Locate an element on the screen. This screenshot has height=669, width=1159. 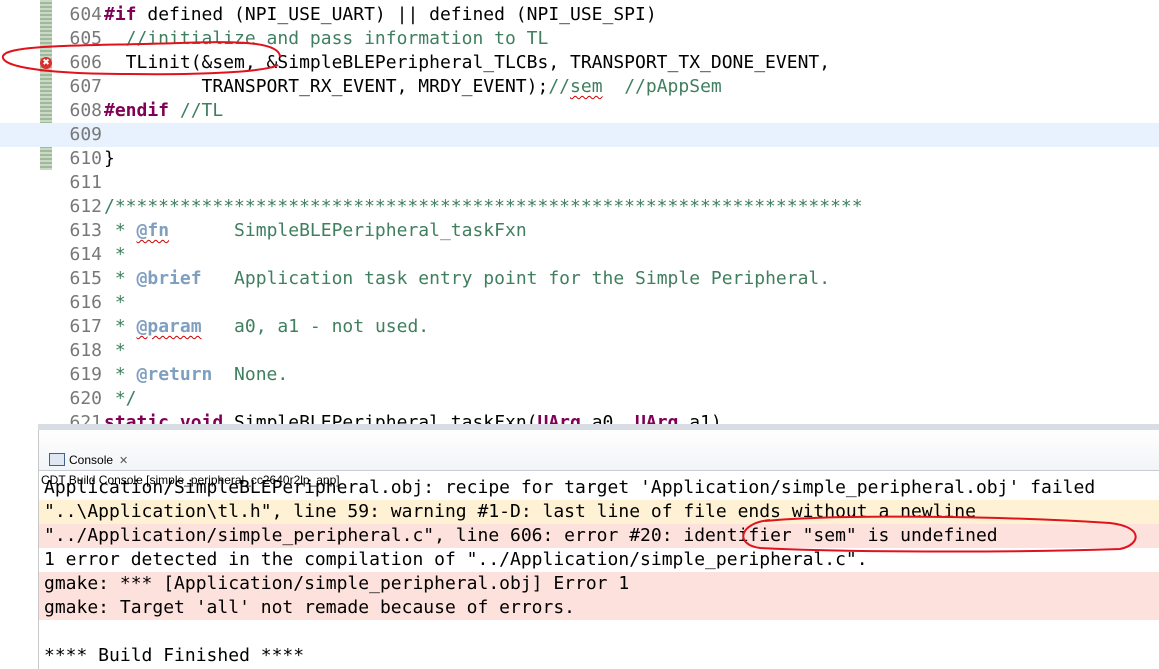
code-text: * @param a0, a1 - not used. is located at coordinates (266, 327).